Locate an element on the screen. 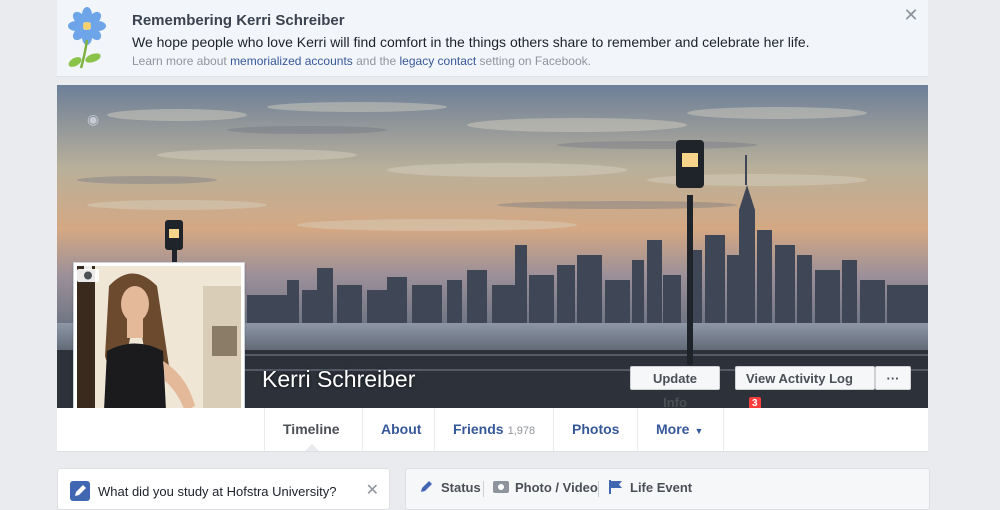  profile-photo is located at coordinates (159, 348).